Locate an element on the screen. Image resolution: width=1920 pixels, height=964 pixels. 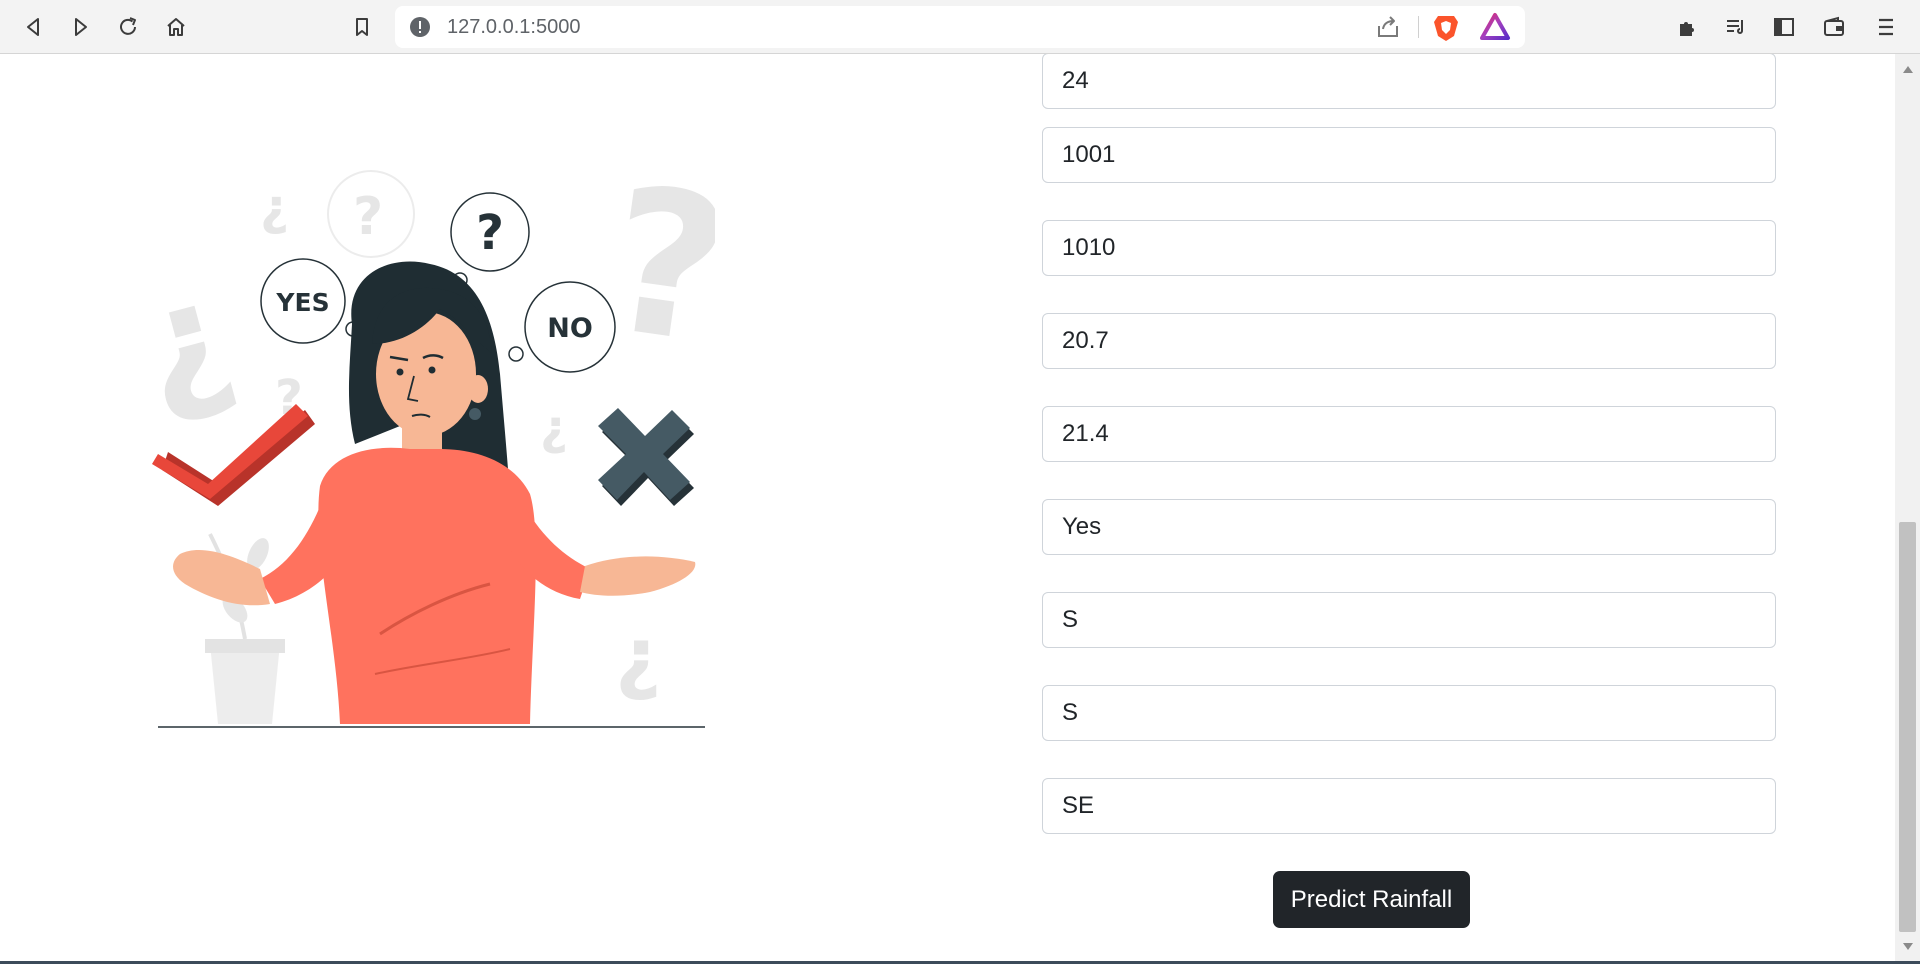
share-icon is located at coordinates (1388, 27).